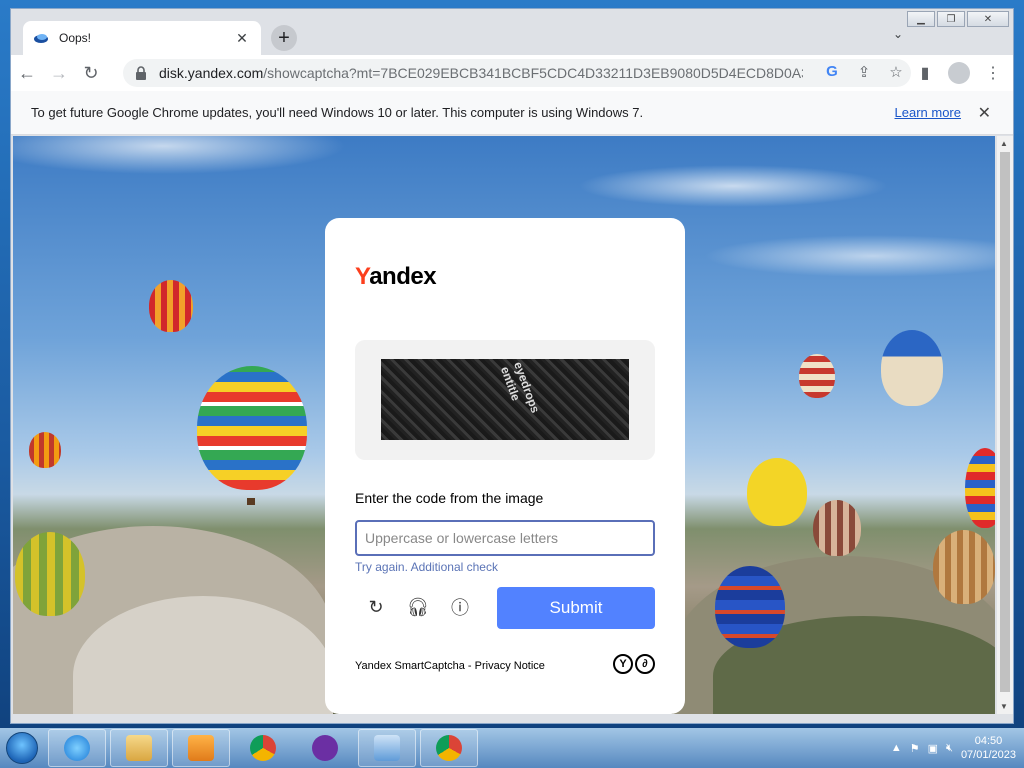 The width and height of the screenshot is (1024, 768). What do you see at coordinates (896, 748) in the screenshot?
I see `show-hidden-icons-icon: ▲` at bounding box center [896, 748].